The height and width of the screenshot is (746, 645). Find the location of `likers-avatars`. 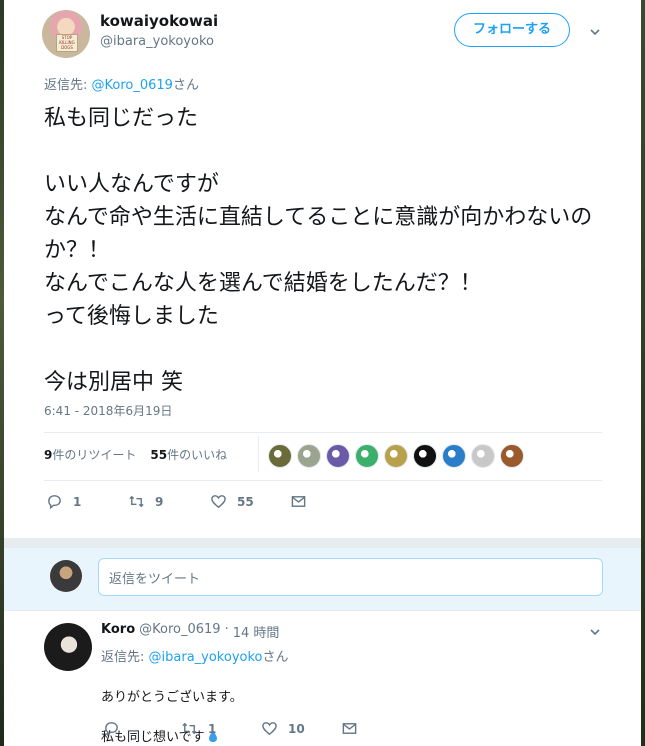

likers-avatars is located at coordinates (396, 456).